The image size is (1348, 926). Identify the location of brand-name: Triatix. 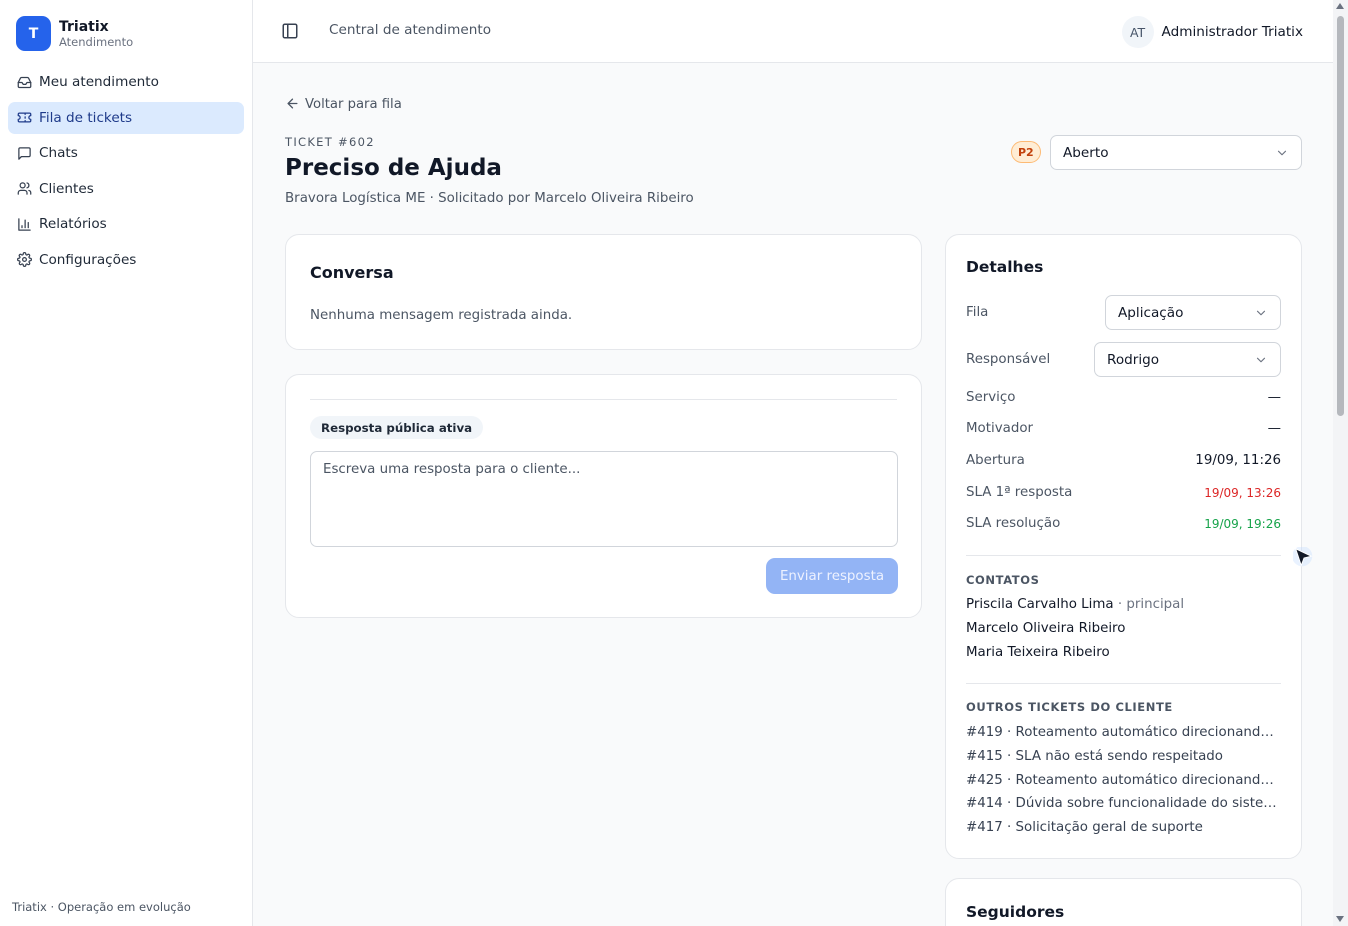
(84, 26).